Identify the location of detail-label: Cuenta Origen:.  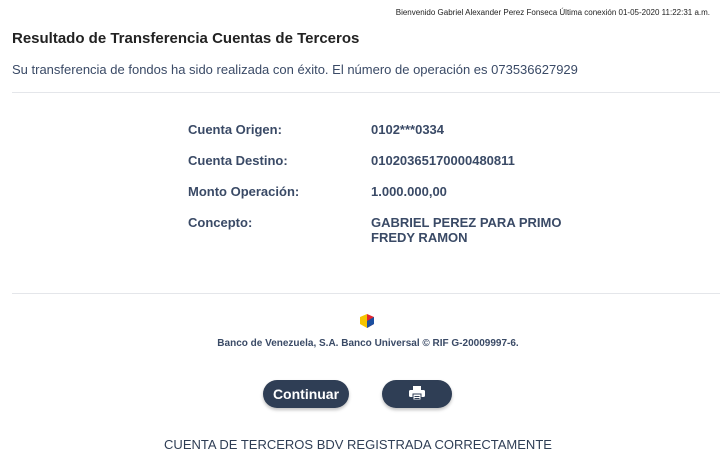
(235, 129).